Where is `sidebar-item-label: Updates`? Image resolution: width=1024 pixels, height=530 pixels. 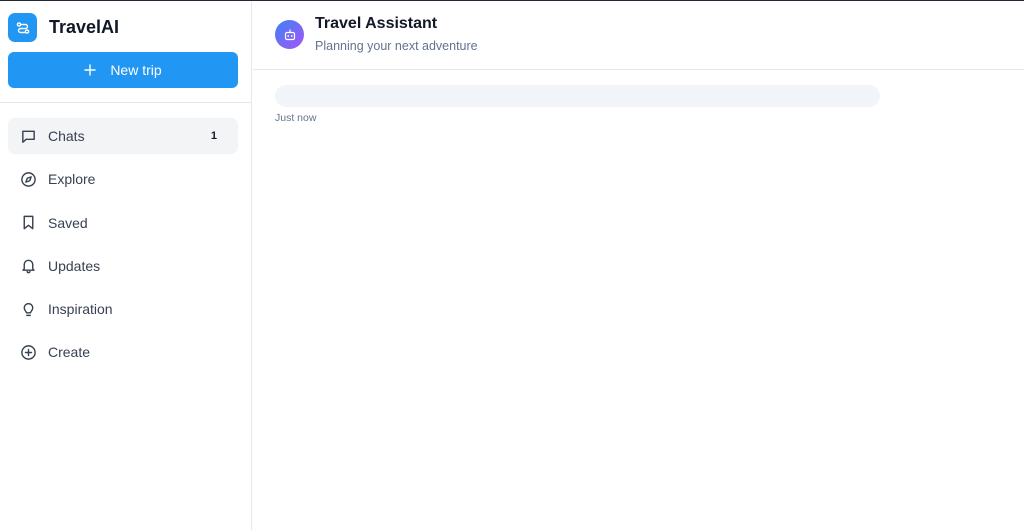
sidebar-item-label: Updates is located at coordinates (74, 265).